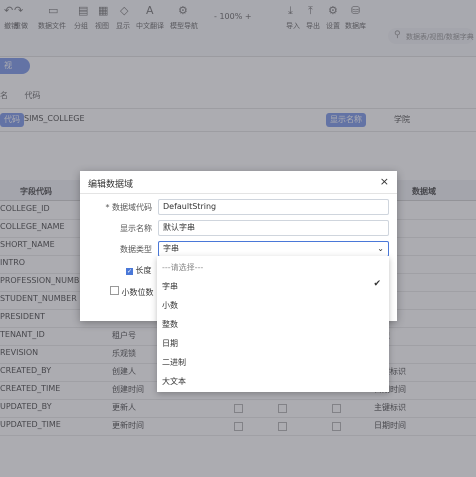  Describe the element at coordinates (273, 228) in the screenshot. I see `display-name-input: 默认字串` at that location.